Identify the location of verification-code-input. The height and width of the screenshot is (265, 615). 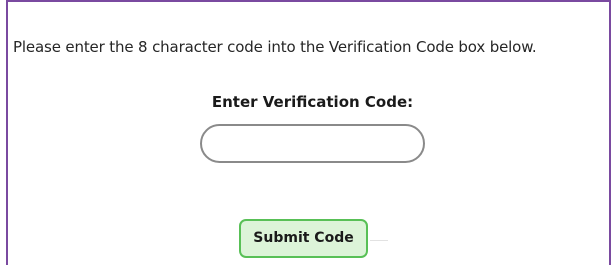
(312, 143).